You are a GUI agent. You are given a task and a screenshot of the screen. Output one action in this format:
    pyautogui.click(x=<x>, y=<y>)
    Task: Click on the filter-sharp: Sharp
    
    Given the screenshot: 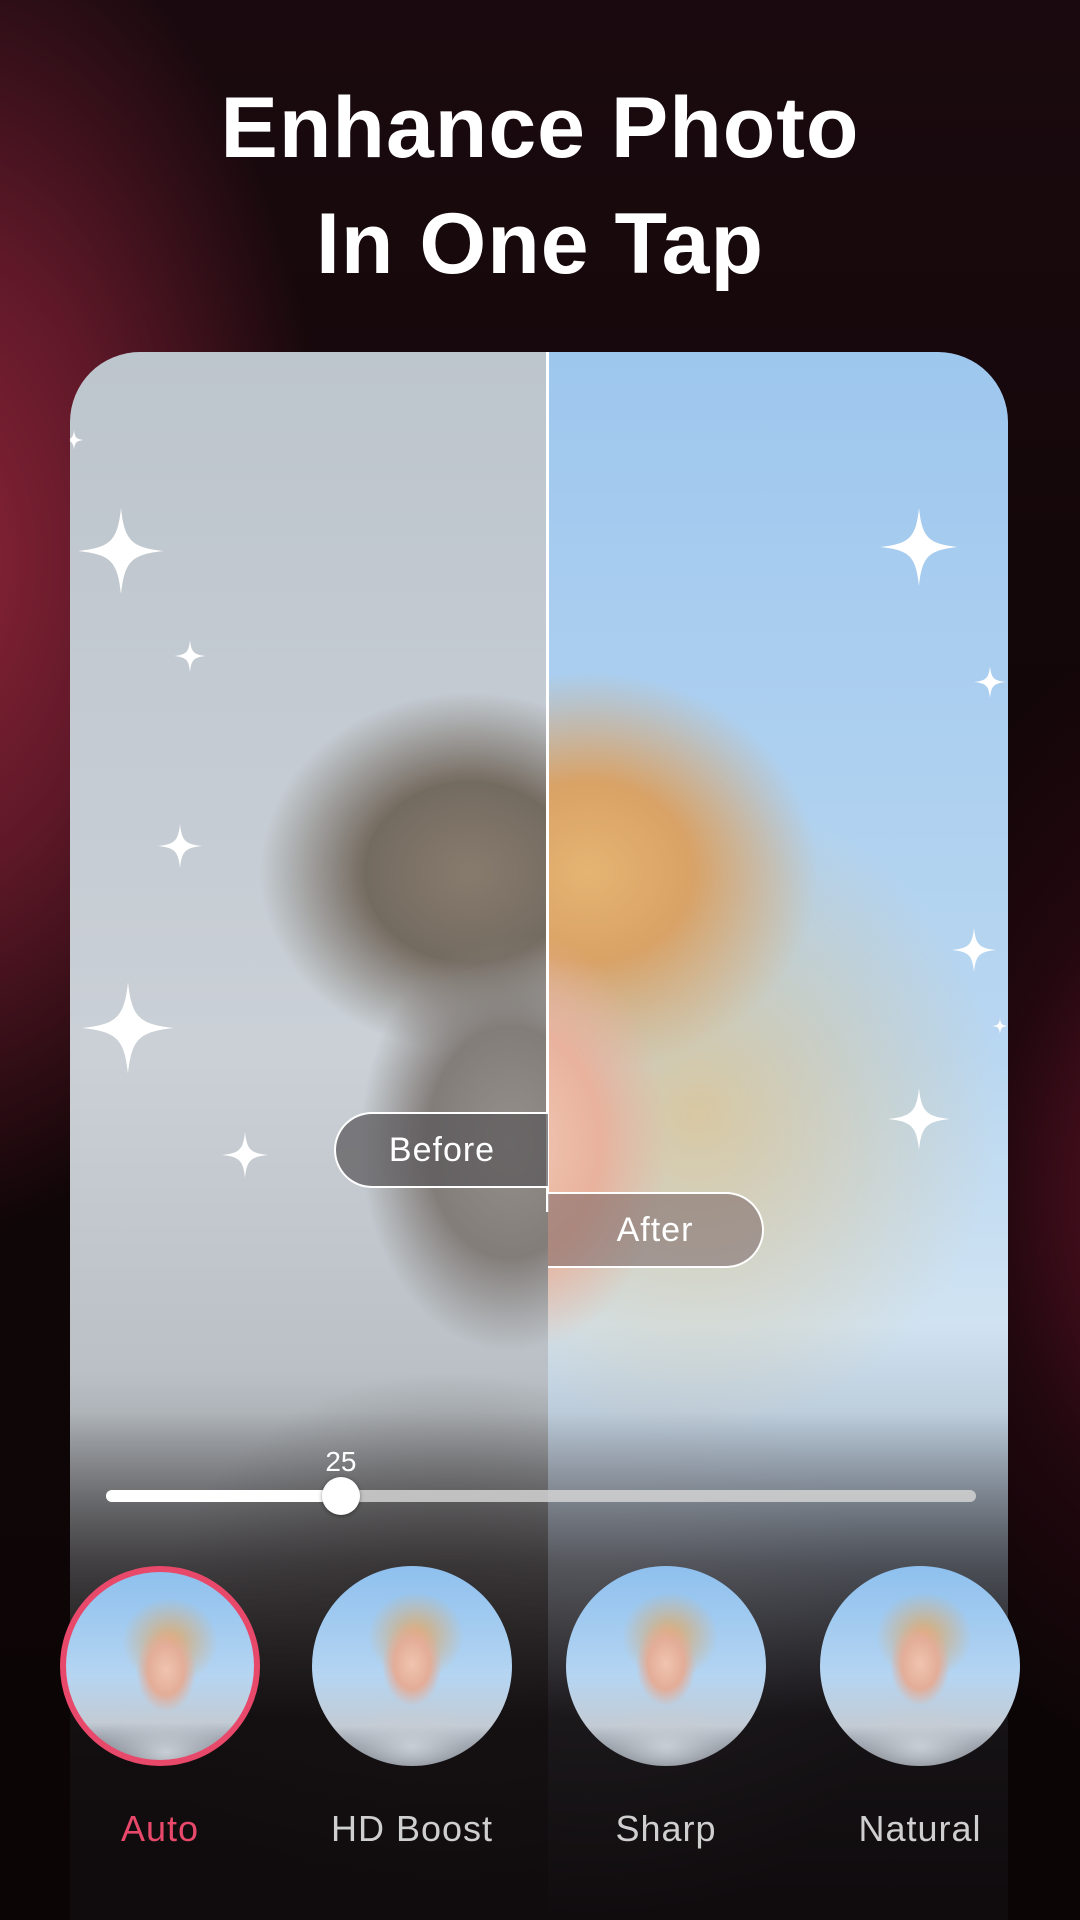 What is the action you would take?
    pyautogui.click(x=666, y=1708)
    